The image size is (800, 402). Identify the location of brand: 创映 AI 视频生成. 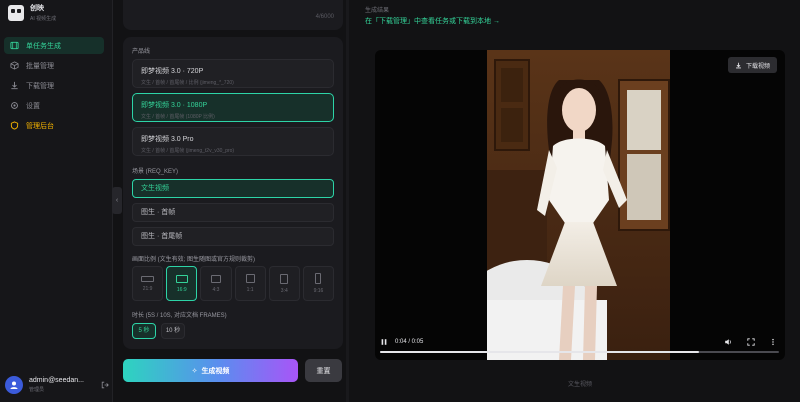
(32, 12).